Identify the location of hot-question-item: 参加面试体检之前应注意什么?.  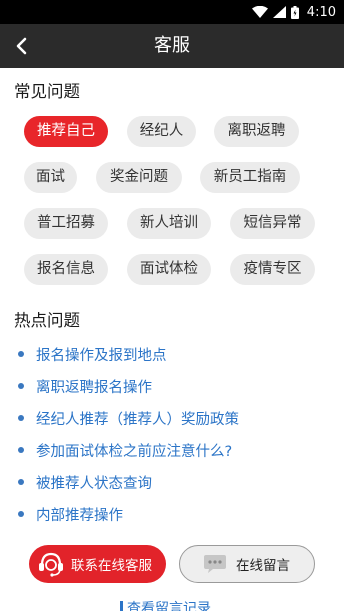
(172, 450).